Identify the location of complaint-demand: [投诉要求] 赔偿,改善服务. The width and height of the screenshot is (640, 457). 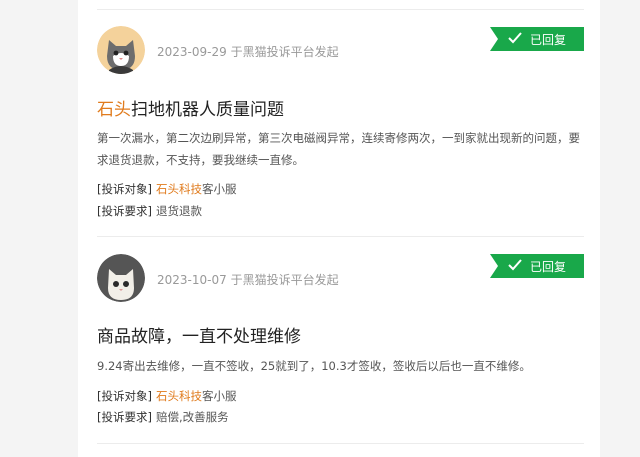
(163, 417).